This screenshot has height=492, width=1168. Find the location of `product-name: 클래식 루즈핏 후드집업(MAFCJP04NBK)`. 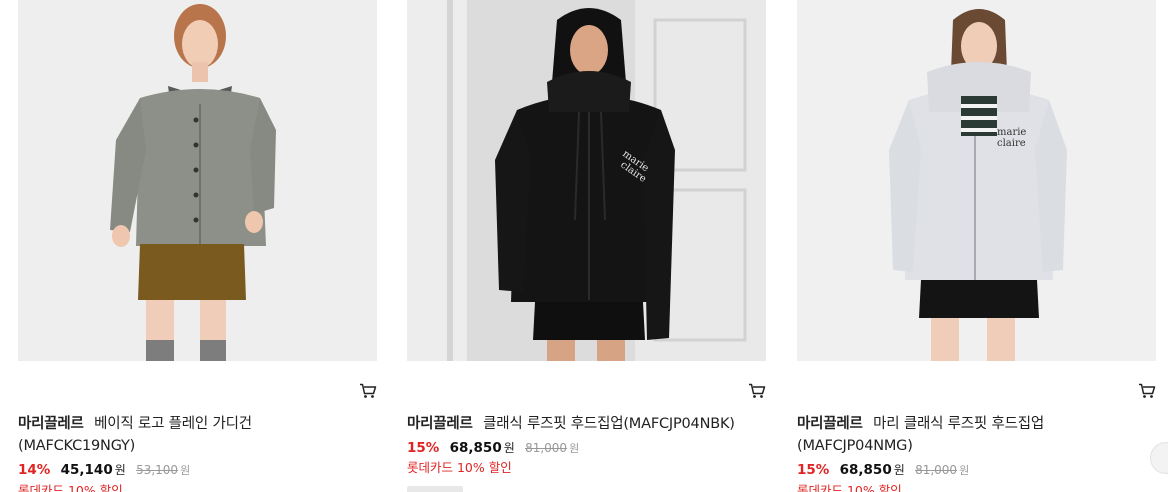

product-name: 클래식 루즈핏 후드집업(MAFCJP04NBK) is located at coordinates (609, 424).